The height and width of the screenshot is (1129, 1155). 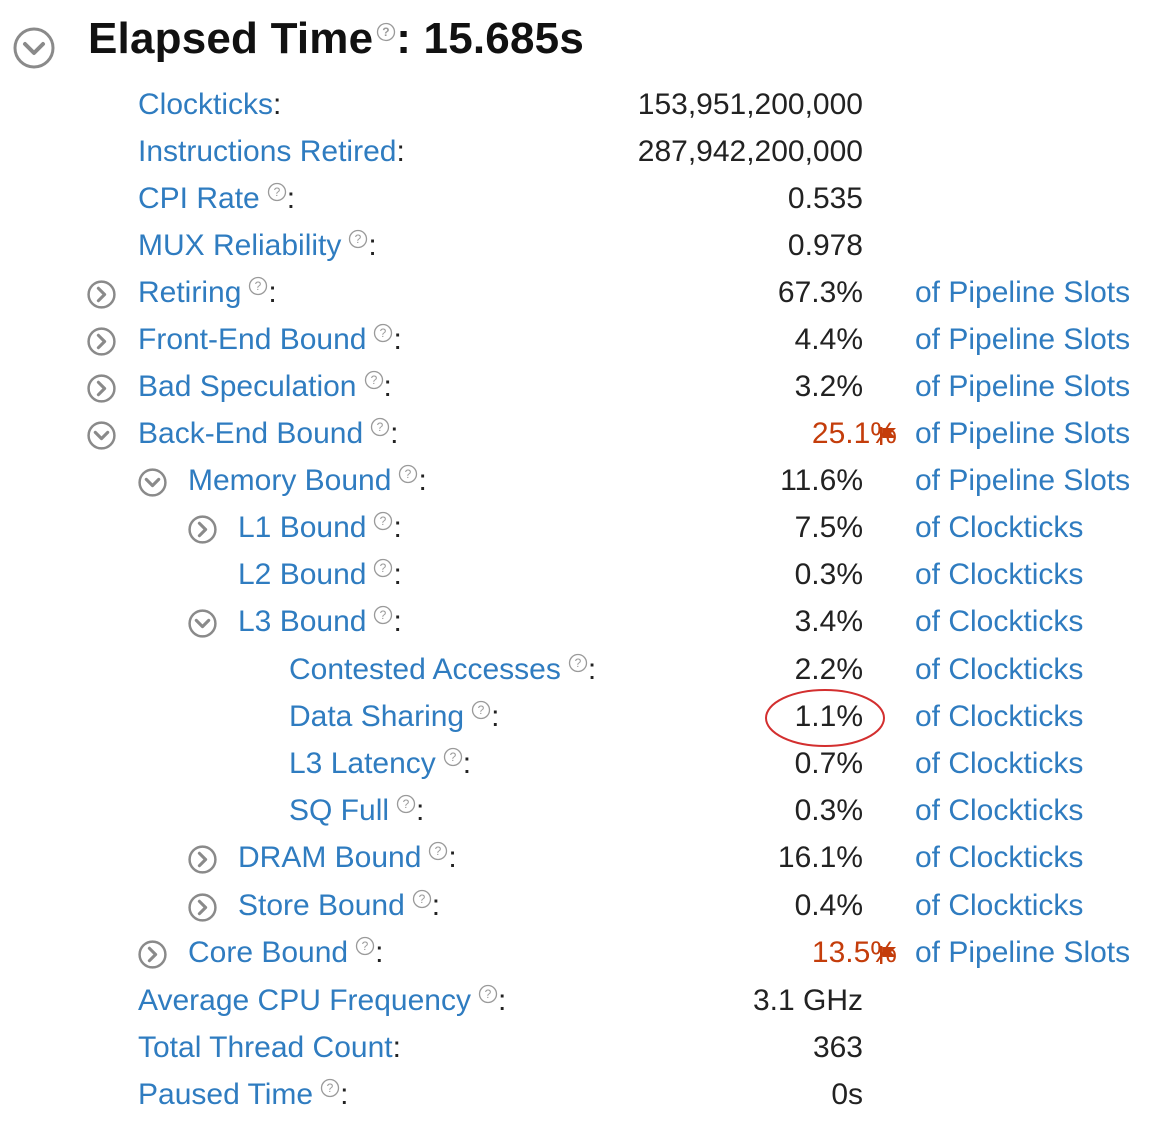 I want to click on metric-value: 7.5%, so click(x=828, y=527).